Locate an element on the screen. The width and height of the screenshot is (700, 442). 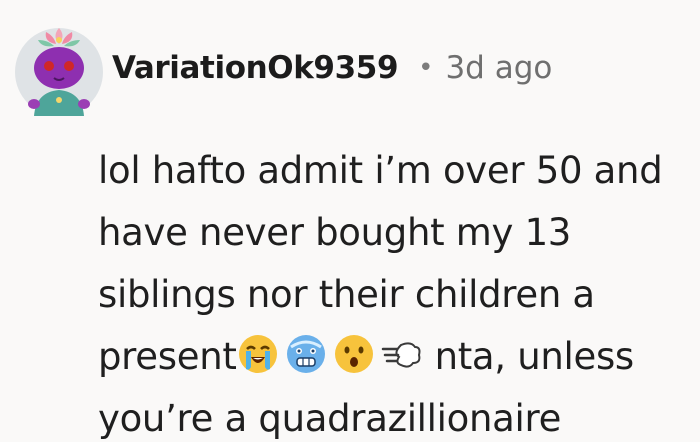
comment-text: present is located at coordinates (167, 356).